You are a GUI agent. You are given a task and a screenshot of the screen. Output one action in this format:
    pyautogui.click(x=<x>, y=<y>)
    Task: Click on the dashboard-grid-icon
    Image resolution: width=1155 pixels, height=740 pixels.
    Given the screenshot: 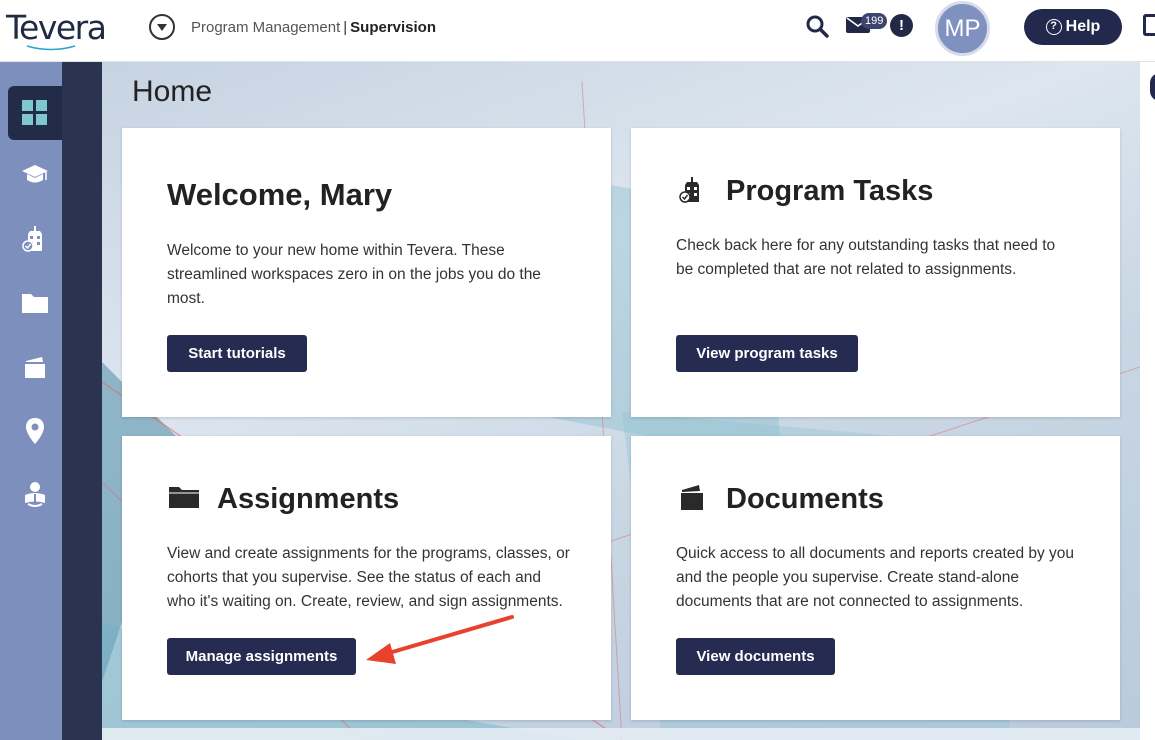 What is the action you would take?
    pyautogui.click(x=34, y=112)
    